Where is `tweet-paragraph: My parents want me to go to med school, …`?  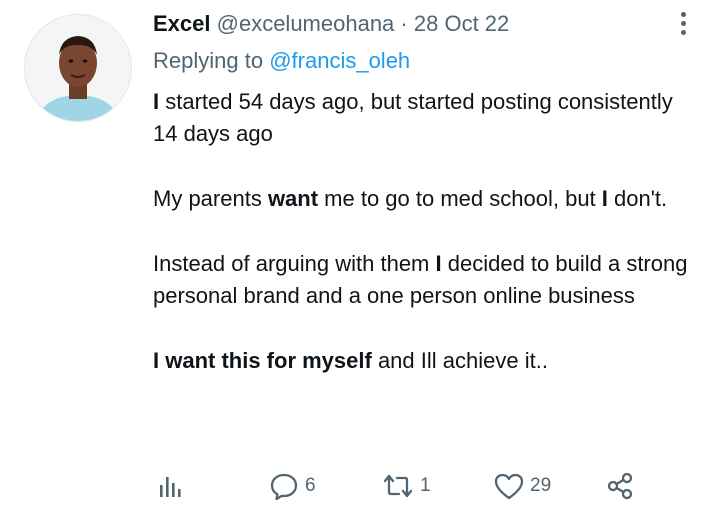 tweet-paragraph: My parents want me to go to med school, … is located at coordinates (425, 199).